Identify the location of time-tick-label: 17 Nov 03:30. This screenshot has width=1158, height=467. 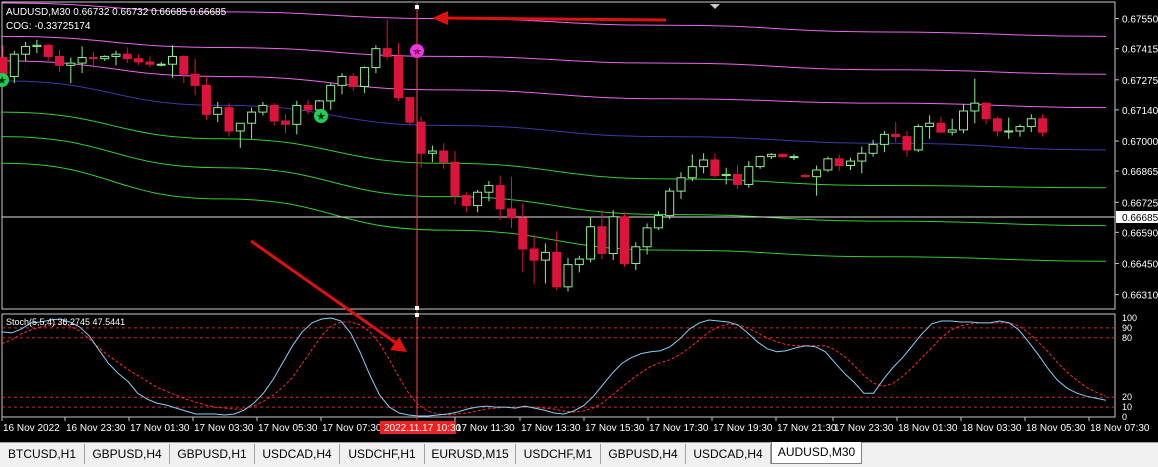
(224, 428).